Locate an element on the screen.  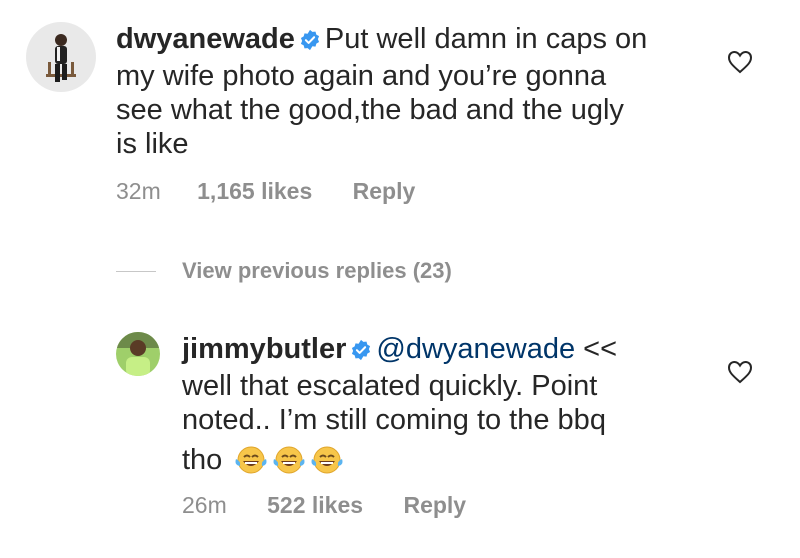
comment-text-line: << is located at coordinates (600, 349).